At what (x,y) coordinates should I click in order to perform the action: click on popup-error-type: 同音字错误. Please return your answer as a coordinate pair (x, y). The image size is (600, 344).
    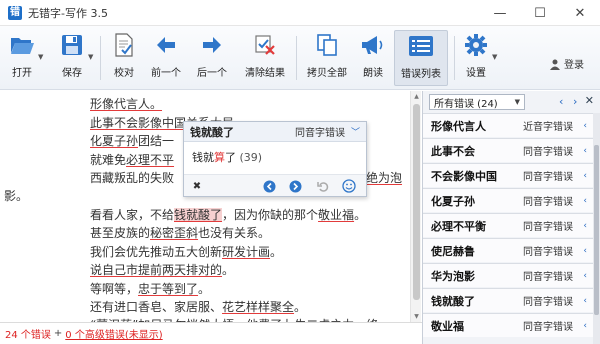
    Looking at the image, I should click on (319, 133).